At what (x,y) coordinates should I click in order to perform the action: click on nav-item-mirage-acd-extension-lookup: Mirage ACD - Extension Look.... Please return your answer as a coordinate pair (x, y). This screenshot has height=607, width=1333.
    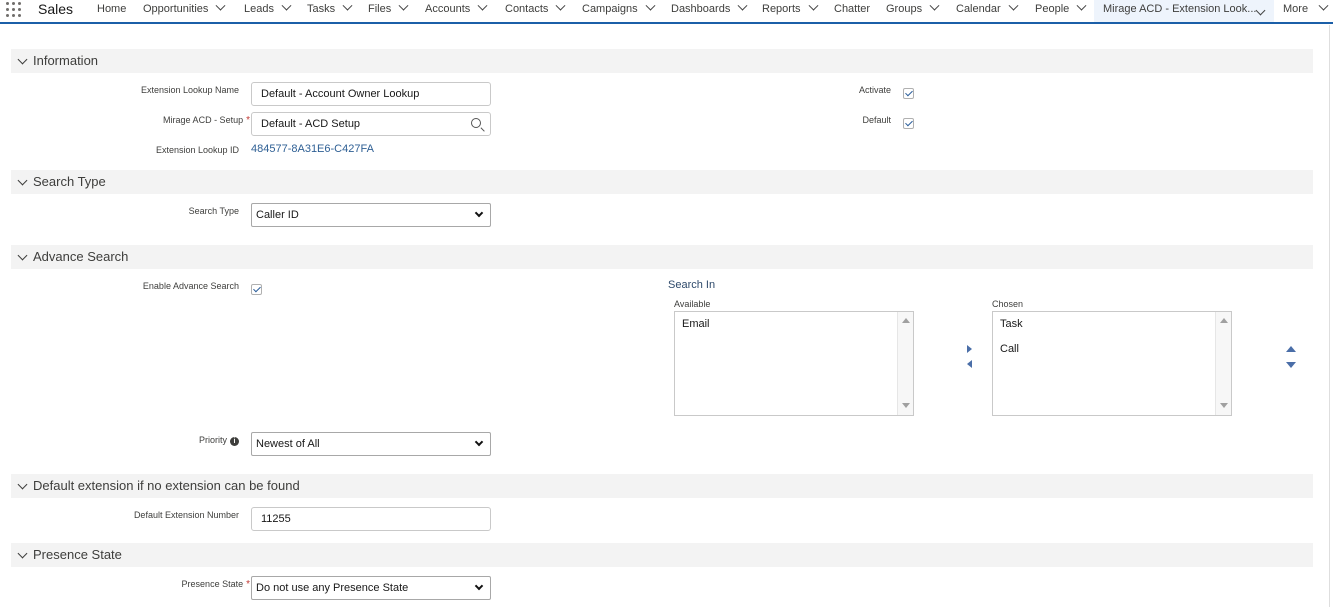
    Looking at the image, I should click on (1184, 11).